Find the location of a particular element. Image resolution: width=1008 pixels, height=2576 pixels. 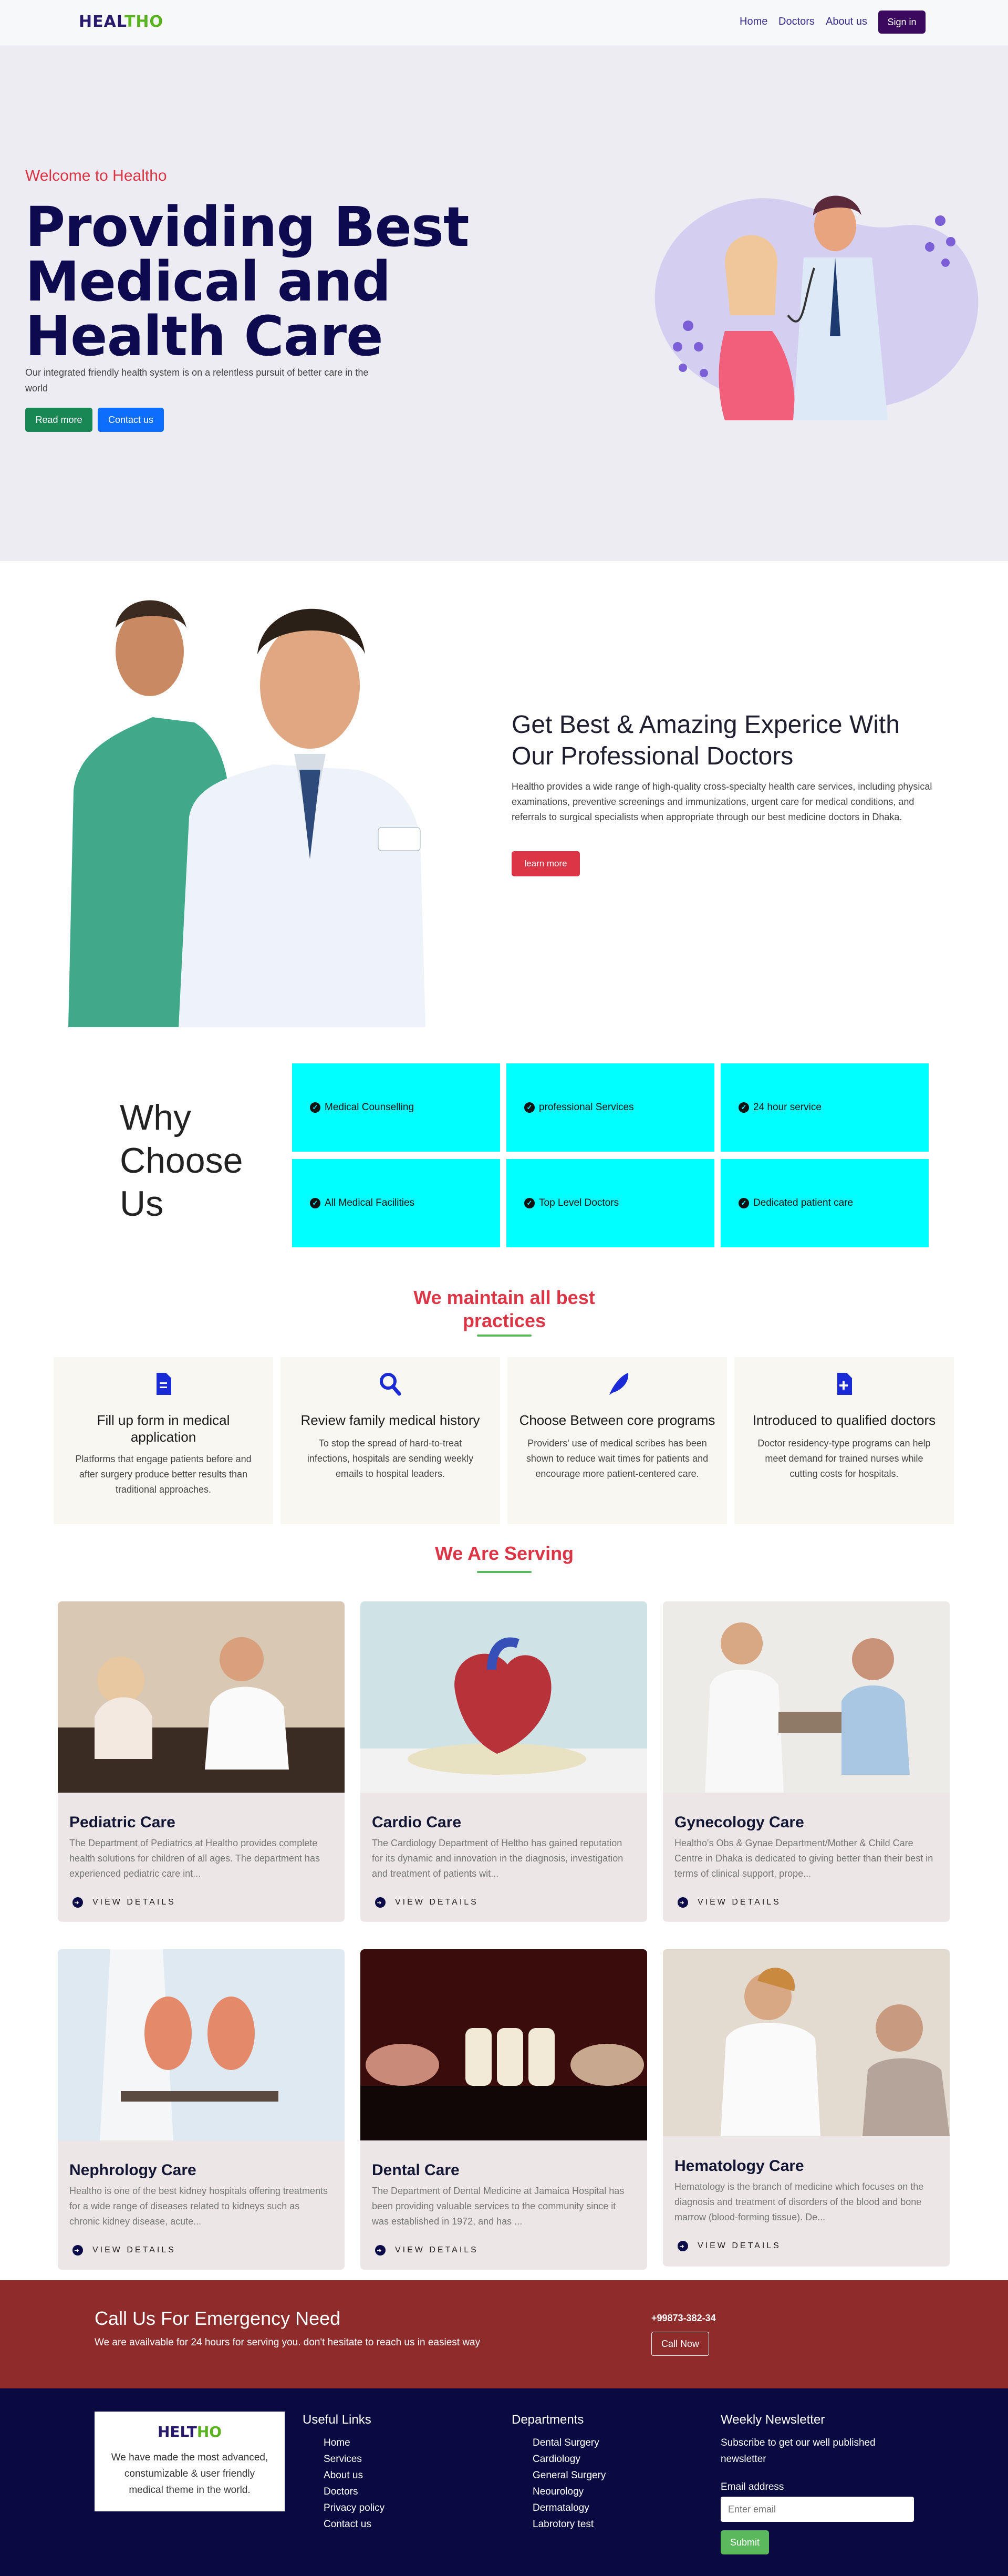

contact-us-button: Contact us is located at coordinates (131, 420).